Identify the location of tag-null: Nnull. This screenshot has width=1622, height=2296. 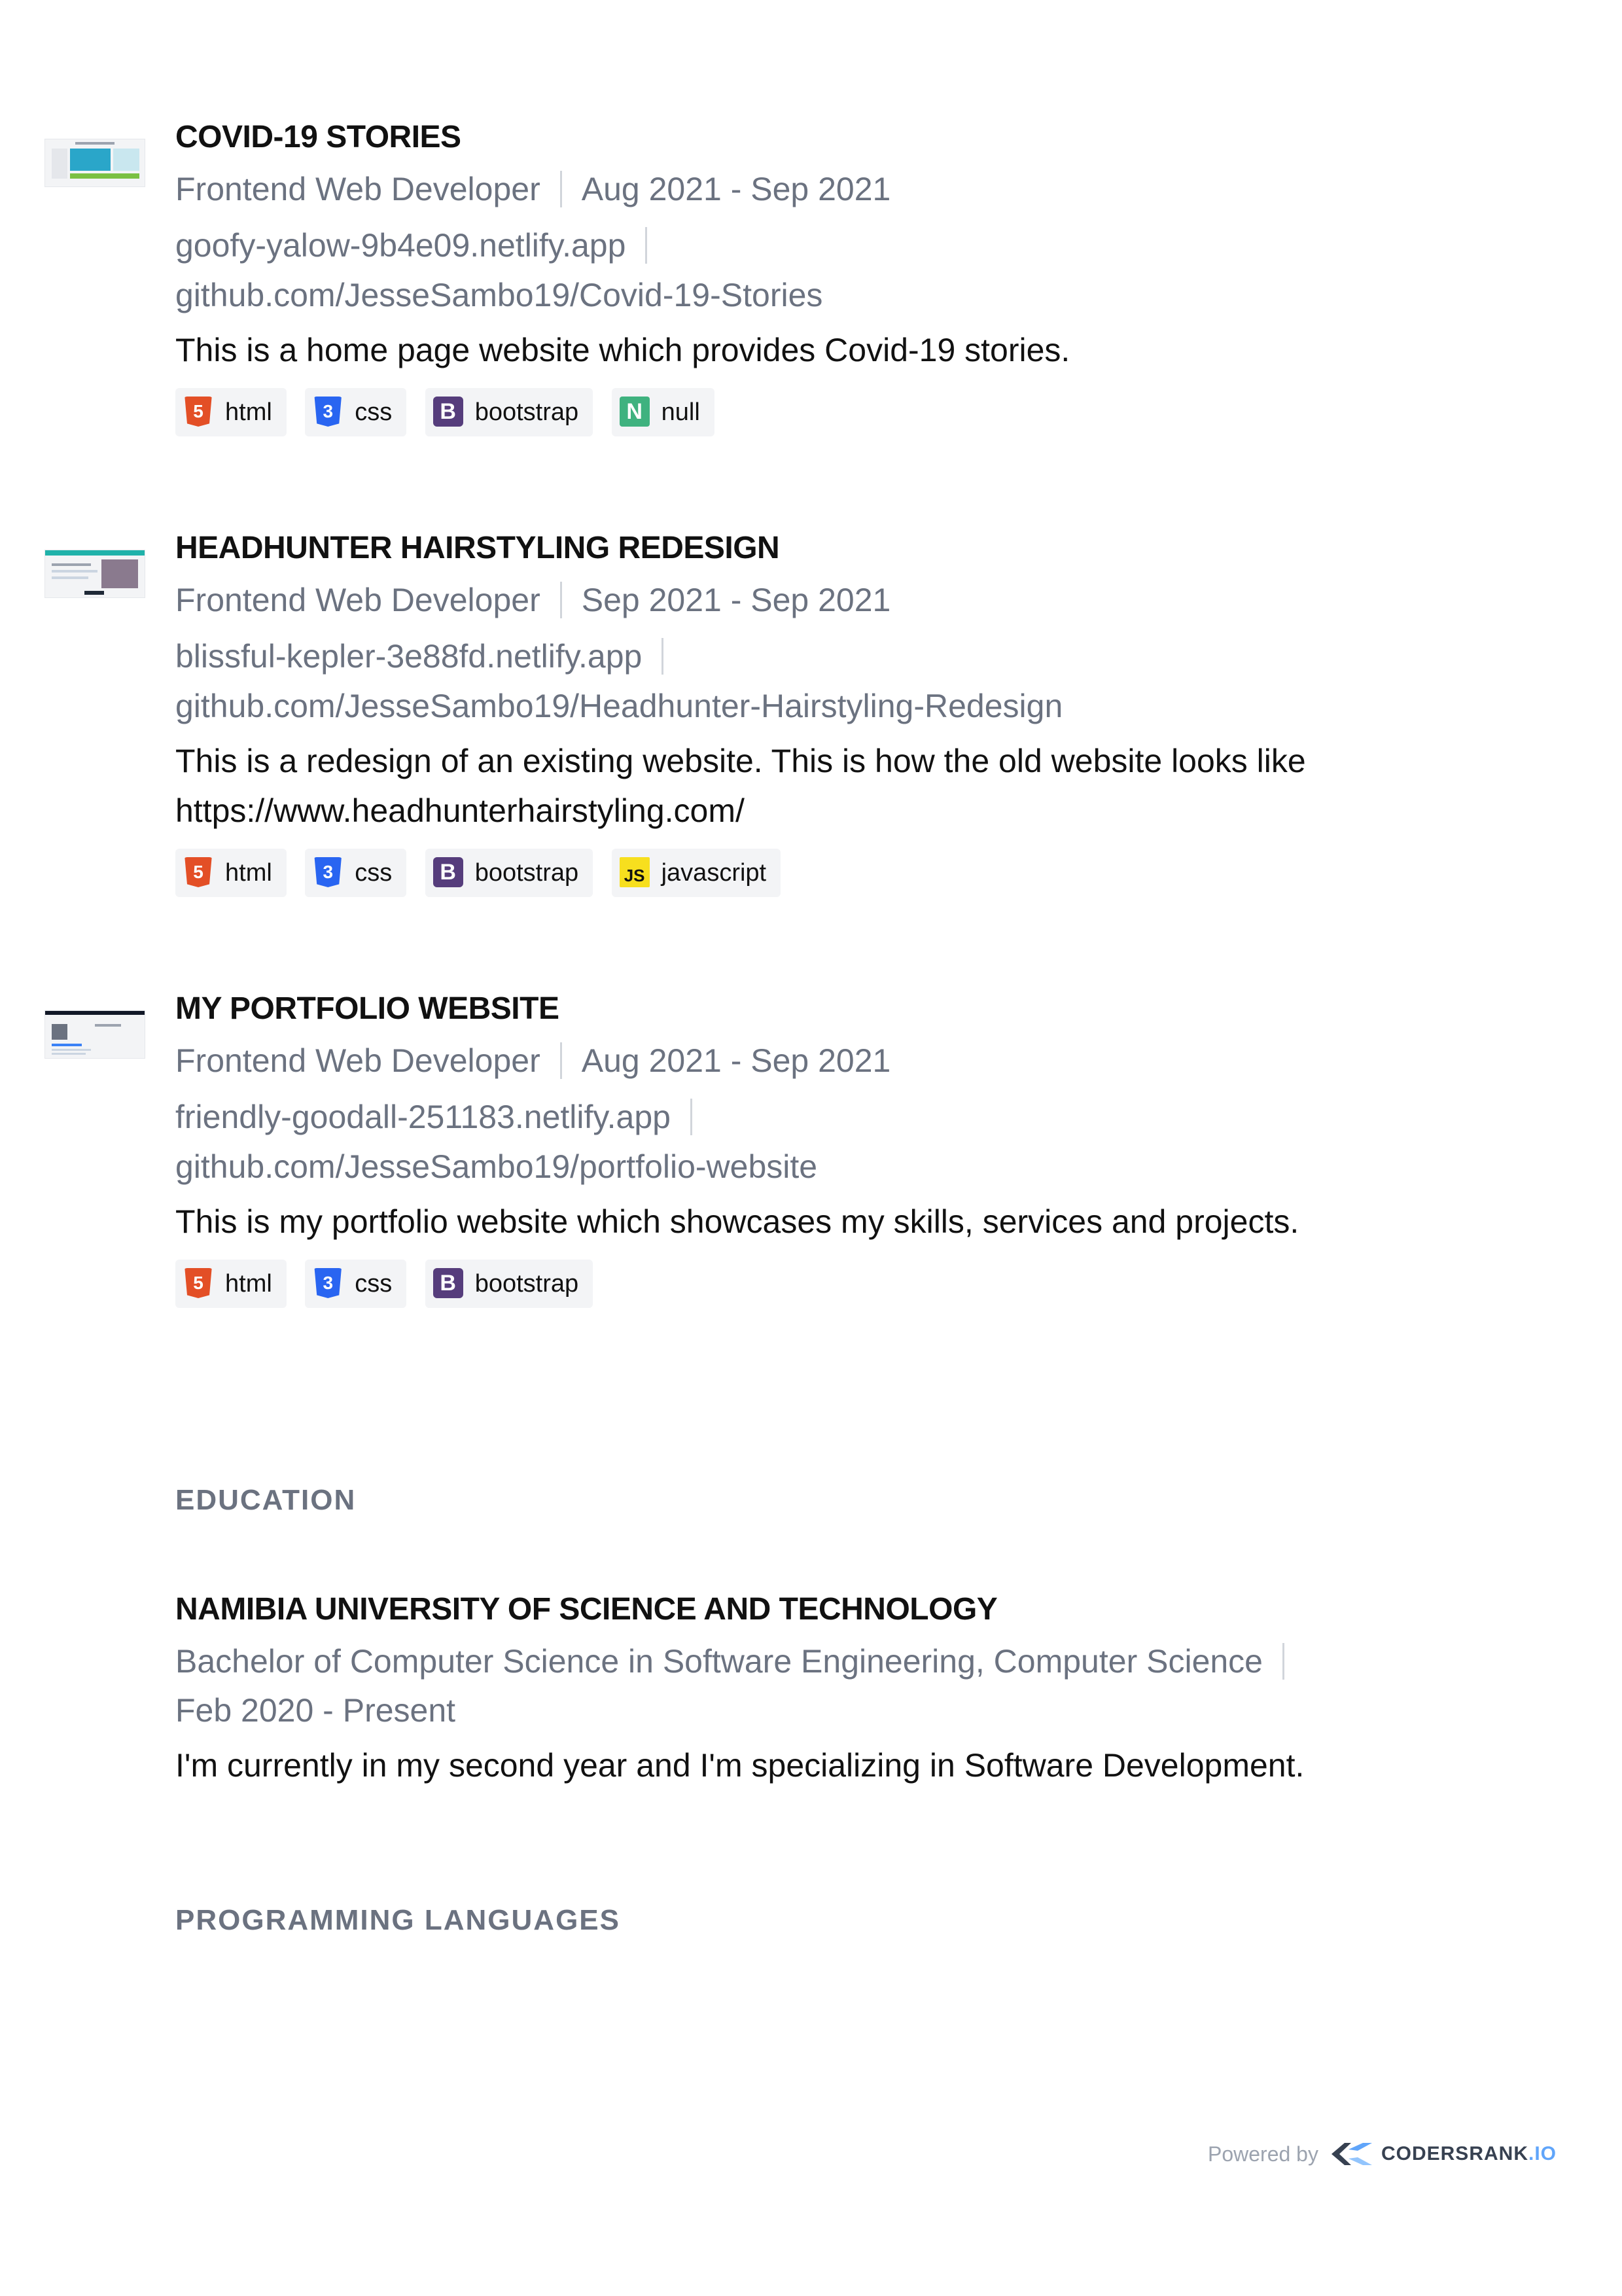
(663, 412).